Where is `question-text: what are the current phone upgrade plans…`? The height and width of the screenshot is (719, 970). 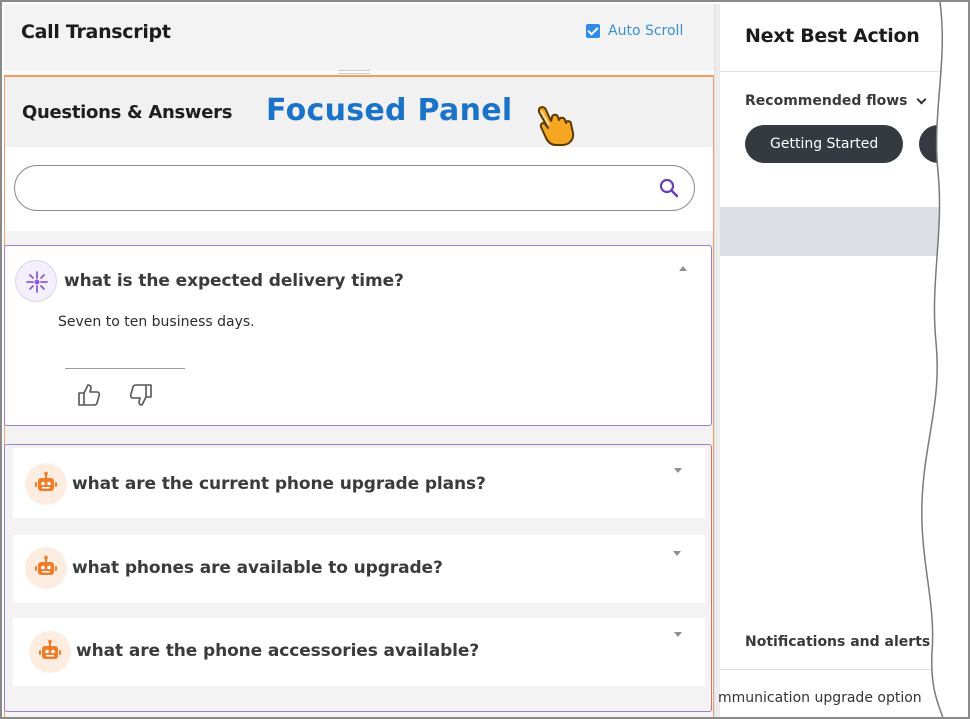
question-text: what are the current phone upgrade plans… is located at coordinates (279, 484).